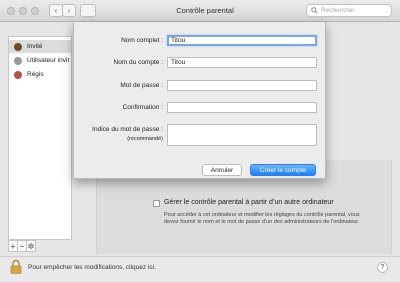 This screenshot has width=400, height=282. Describe the element at coordinates (242, 135) in the screenshot. I see `password-hint-field` at that location.